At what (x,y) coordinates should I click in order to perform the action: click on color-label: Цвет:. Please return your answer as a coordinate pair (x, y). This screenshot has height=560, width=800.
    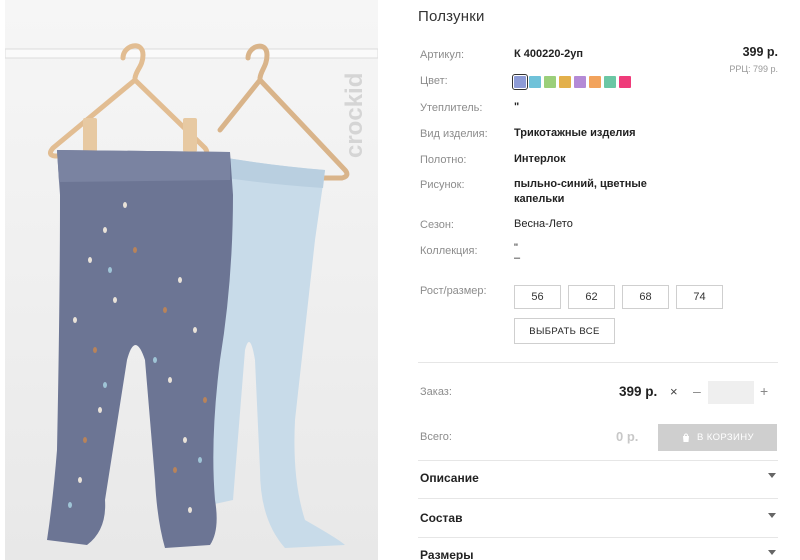
    Looking at the image, I should click on (434, 81).